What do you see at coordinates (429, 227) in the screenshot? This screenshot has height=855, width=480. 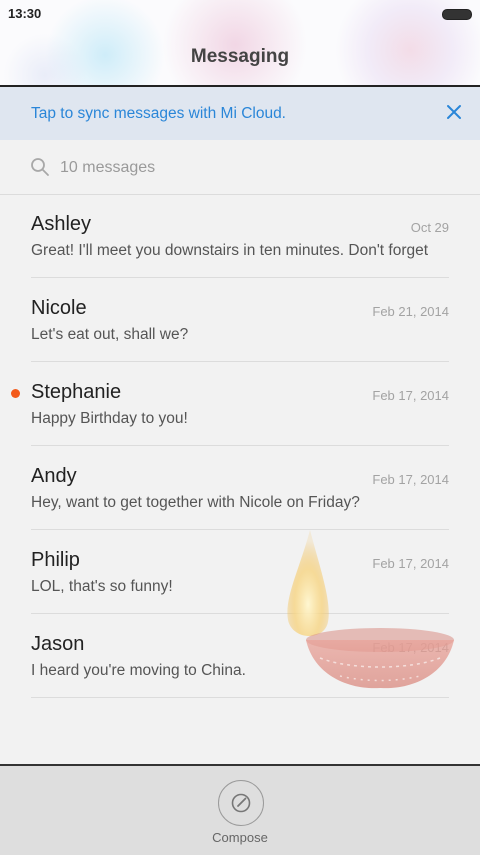 I see `message-date: Oct 29` at bounding box center [429, 227].